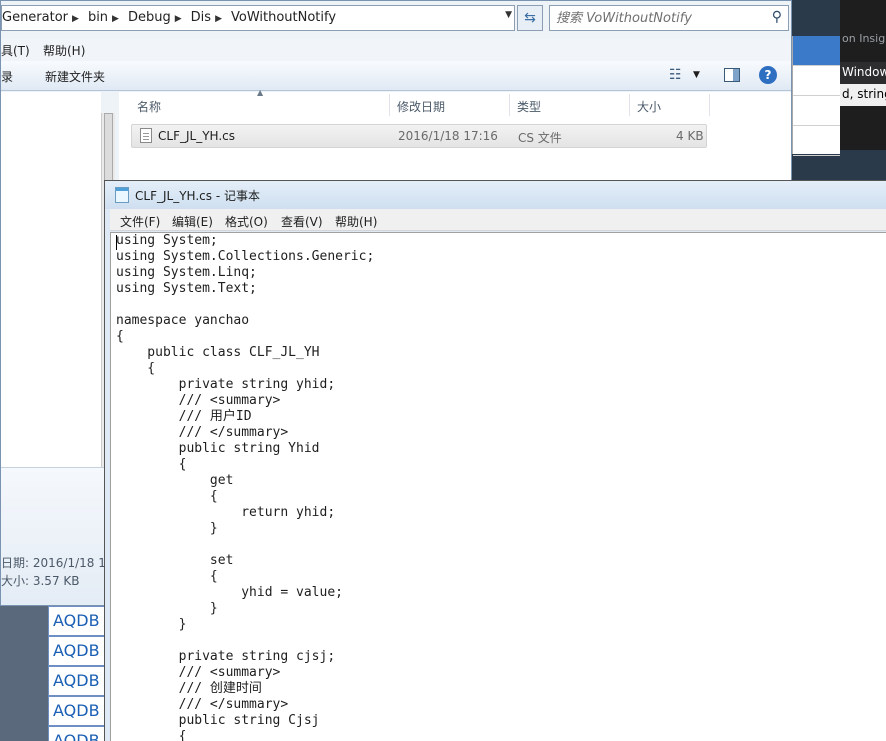 The height and width of the screenshot is (741, 886). Describe the element at coordinates (197, 196) in the screenshot. I see `window-title: CLF_JL_YH.cs - 记事本` at that location.